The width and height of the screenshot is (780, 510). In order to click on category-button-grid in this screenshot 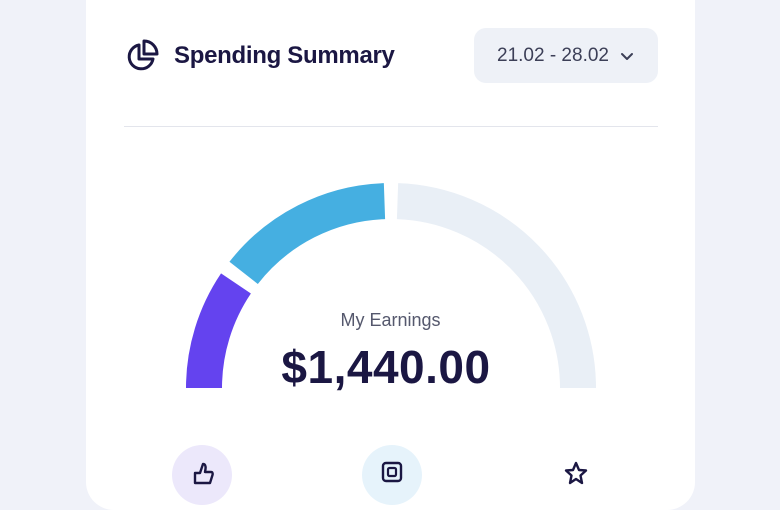, I will do `click(392, 475)`.